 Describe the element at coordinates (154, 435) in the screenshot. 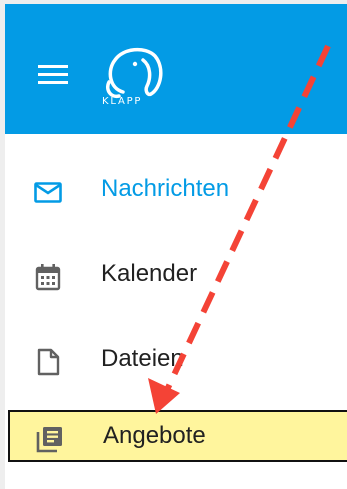

I see `sidebar-item-label: Angebote` at that location.